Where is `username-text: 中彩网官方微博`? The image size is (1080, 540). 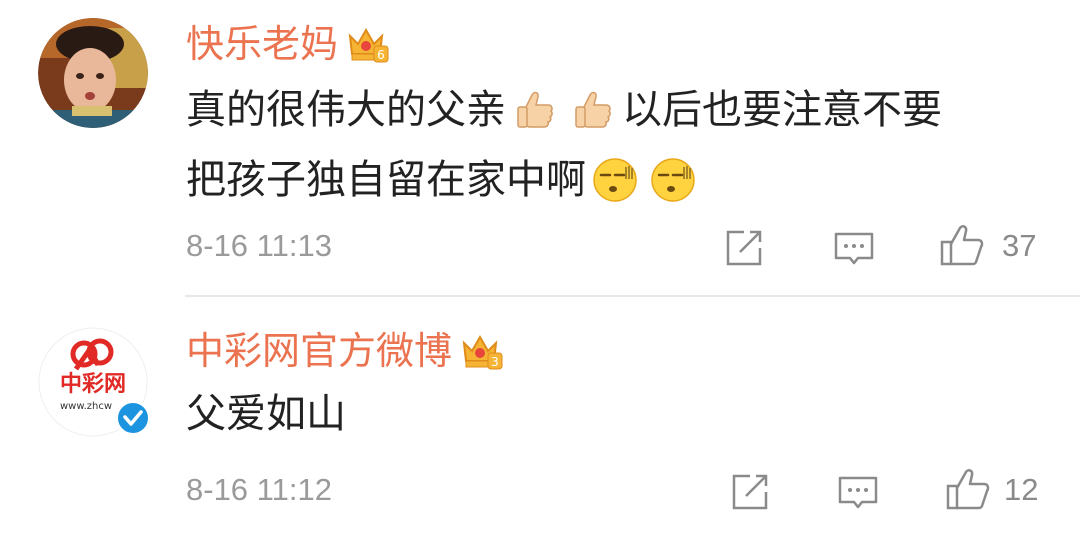
username-text: 中彩网官方微博 is located at coordinates (319, 351).